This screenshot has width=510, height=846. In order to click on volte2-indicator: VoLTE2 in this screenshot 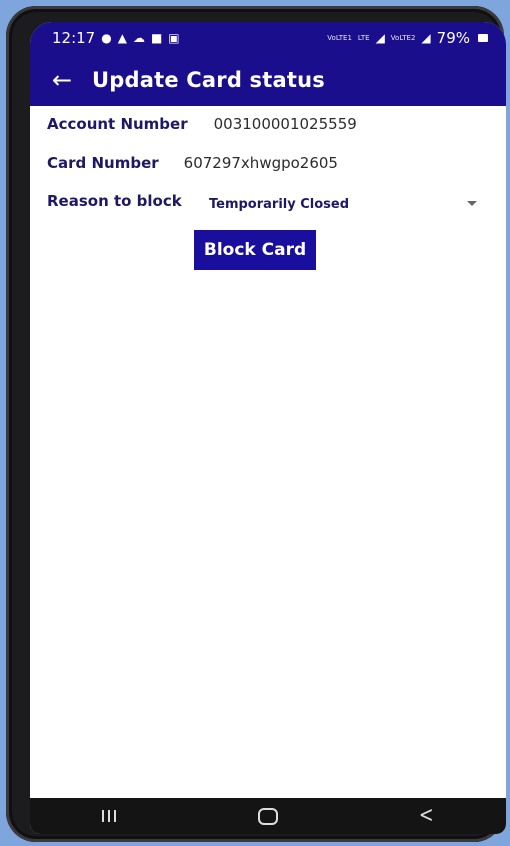, I will do `click(403, 37)`.